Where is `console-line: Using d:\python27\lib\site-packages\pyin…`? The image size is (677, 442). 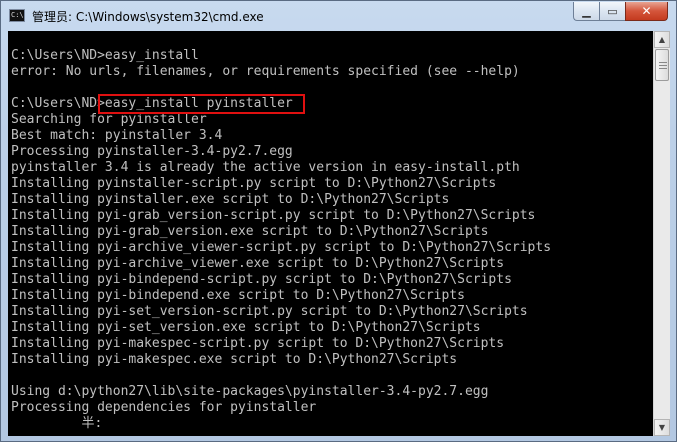 console-line: Using d:\python27\lib\site-packages\pyin… is located at coordinates (250, 391).